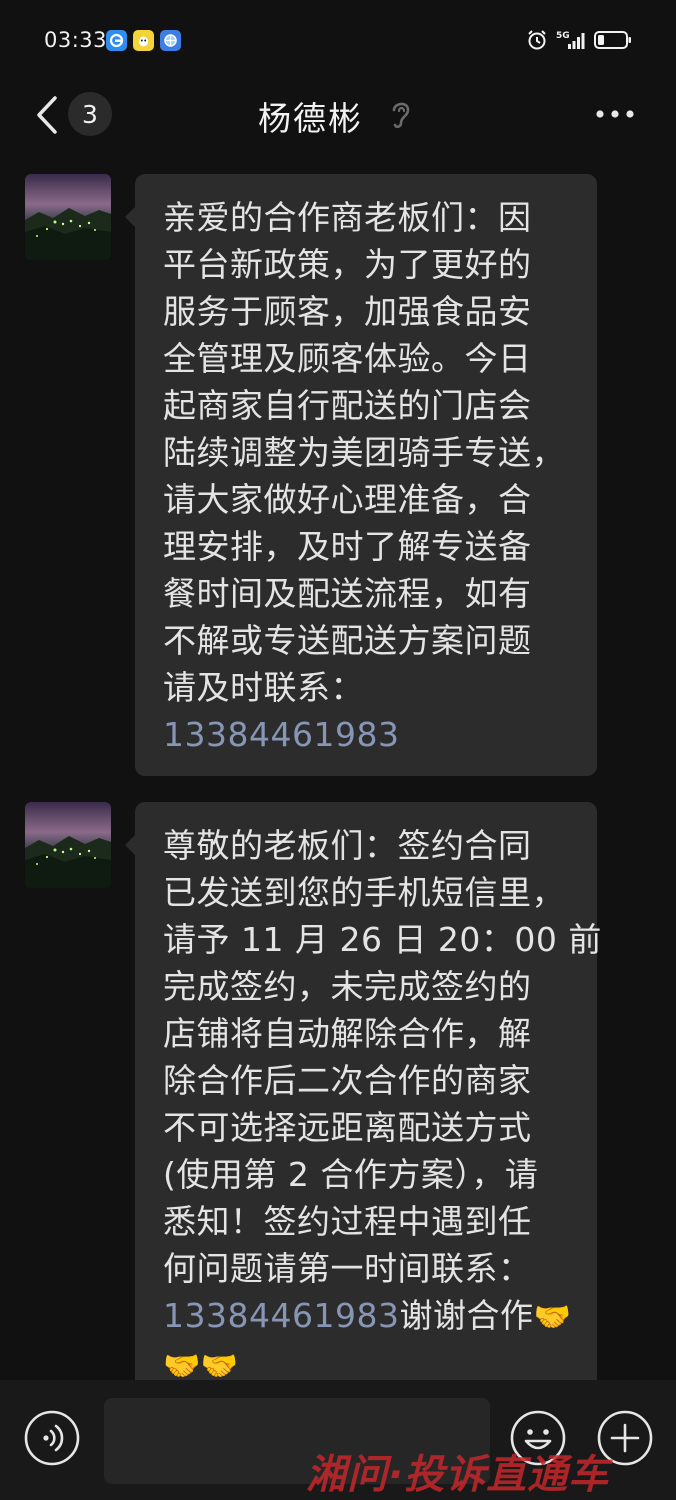  What do you see at coordinates (347, 1033) in the screenshot?
I see `message-line: 店铺将自动解除合作，解` at bounding box center [347, 1033].